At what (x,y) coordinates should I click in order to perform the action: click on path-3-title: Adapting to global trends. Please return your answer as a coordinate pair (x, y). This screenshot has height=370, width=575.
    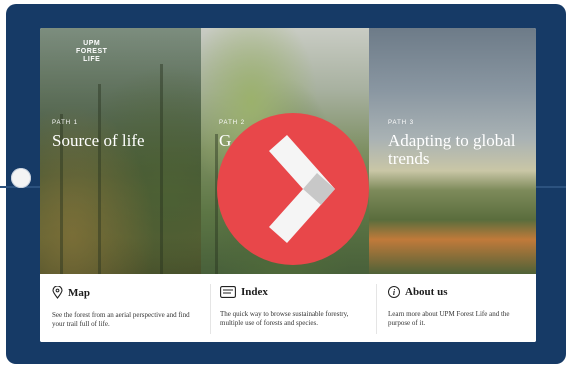
    Looking at the image, I should click on (452, 149).